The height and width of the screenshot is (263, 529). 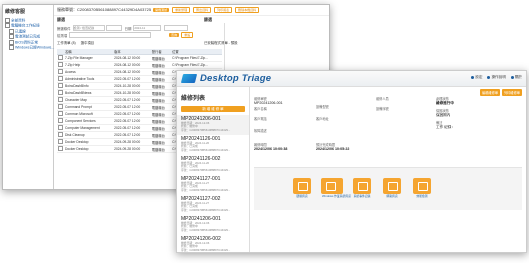 I want to click on settings-link: 設定, so click(x=476, y=77).